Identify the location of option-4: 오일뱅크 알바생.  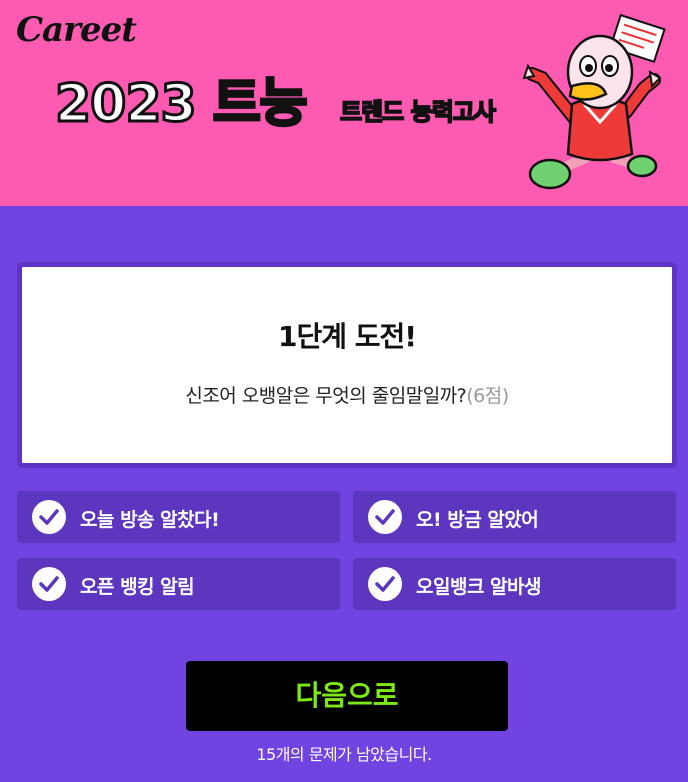
(514, 584).